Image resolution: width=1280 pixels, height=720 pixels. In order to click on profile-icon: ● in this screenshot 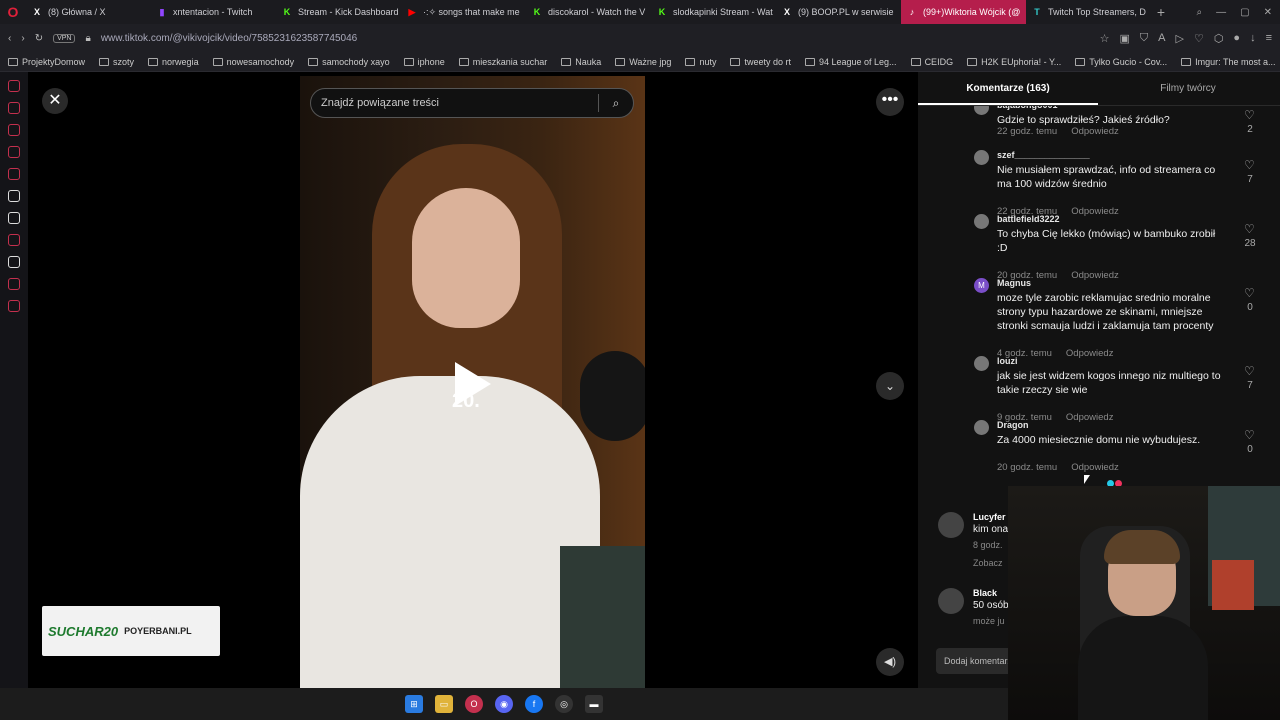, I will do `click(1236, 38)`.